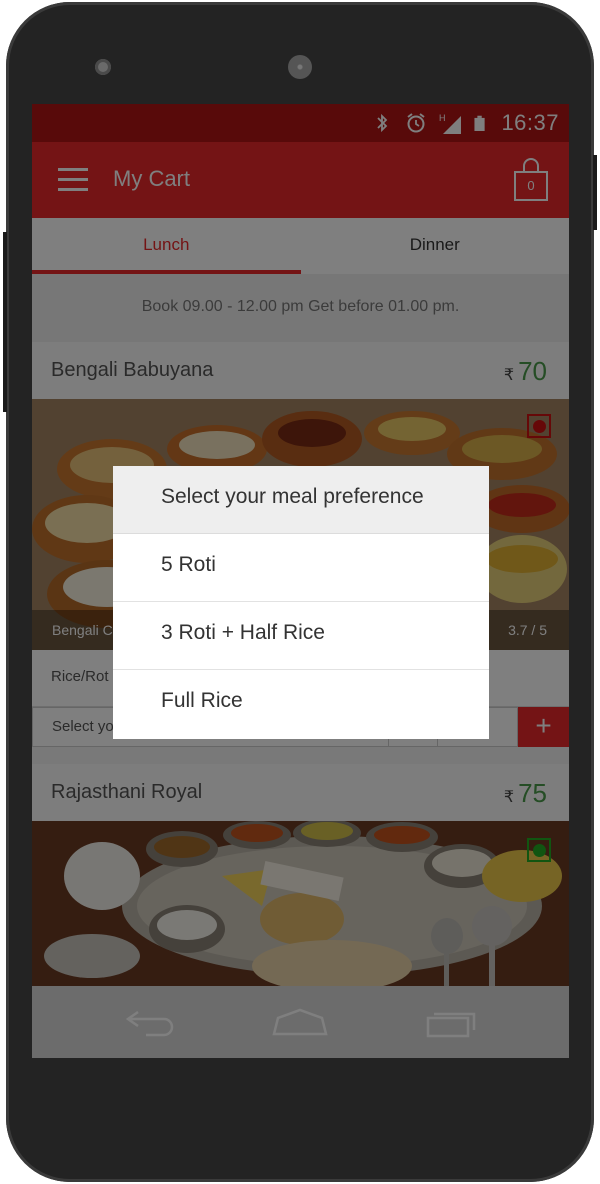  Describe the element at coordinates (301, 500) in the screenshot. I see `dialog-title: Select your meal preference` at that location.